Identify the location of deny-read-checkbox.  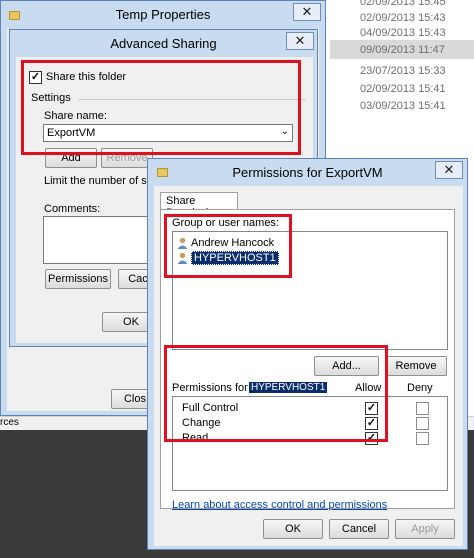
(422, 438).